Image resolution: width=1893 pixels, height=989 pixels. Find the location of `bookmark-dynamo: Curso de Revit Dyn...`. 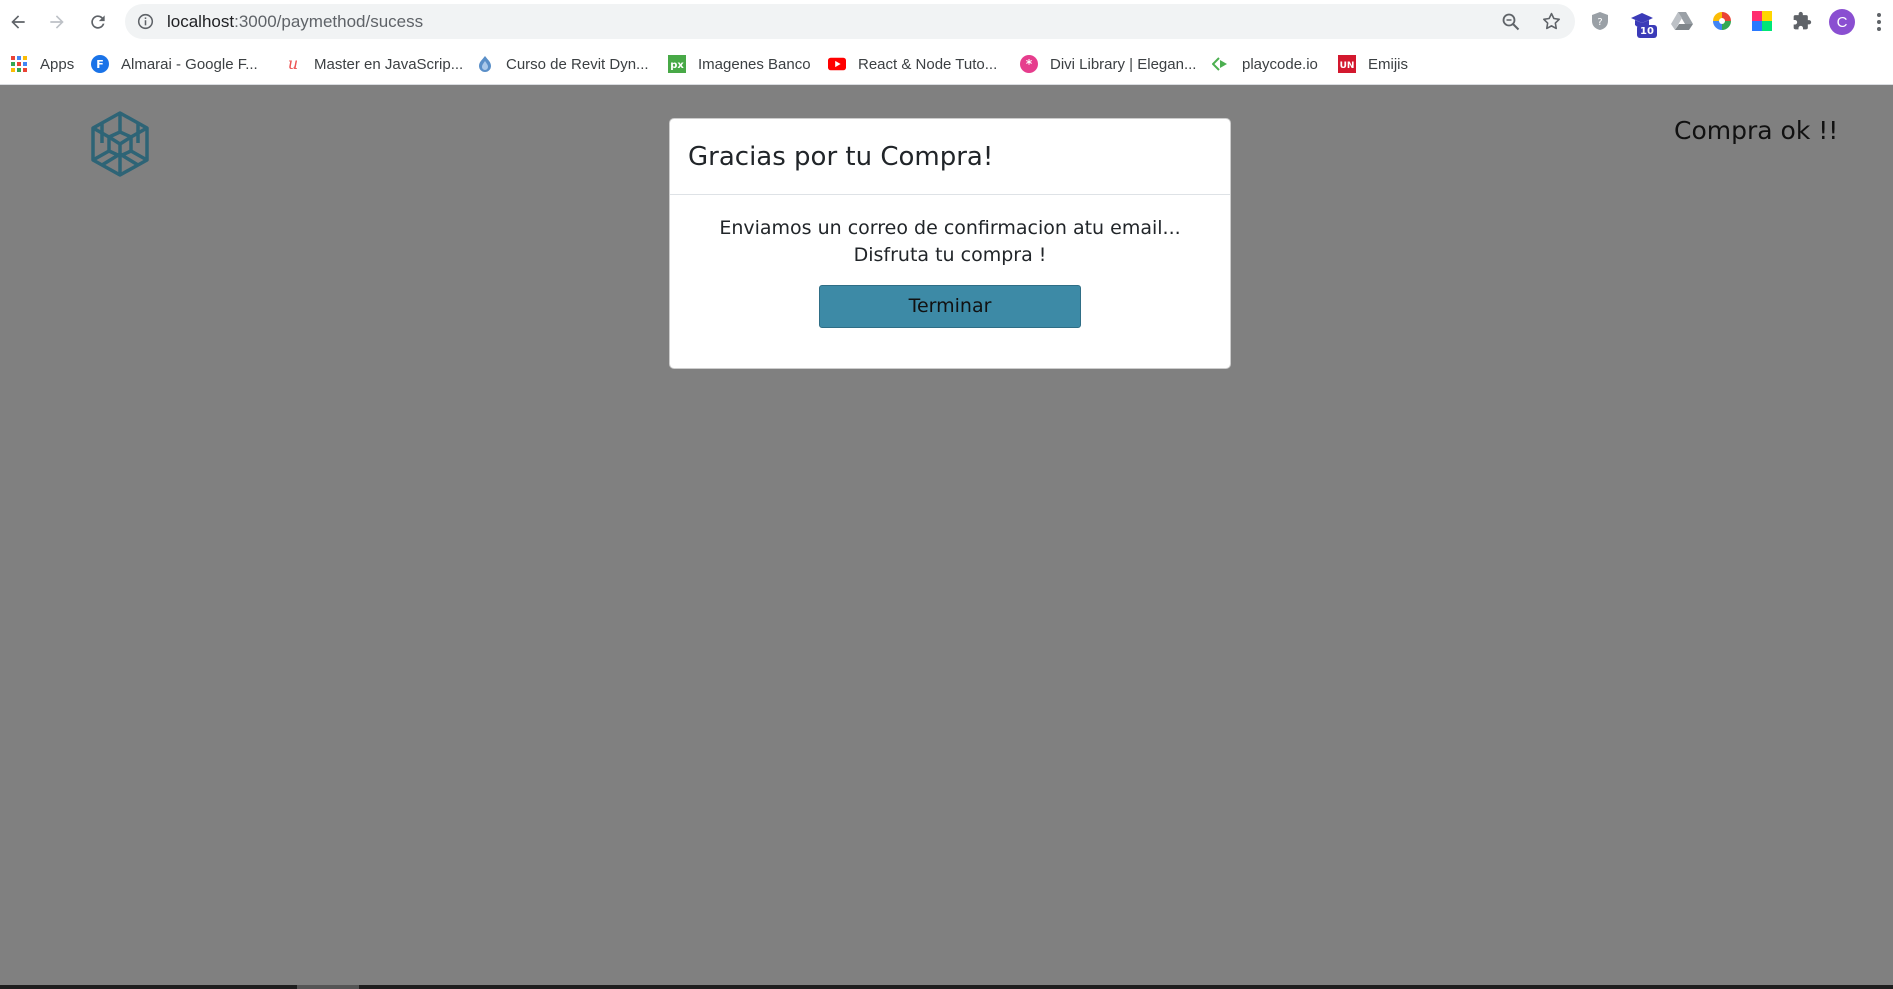

bookmark-dynamo: Curso de Revit Dyn... is located at coordinates (562, 64).